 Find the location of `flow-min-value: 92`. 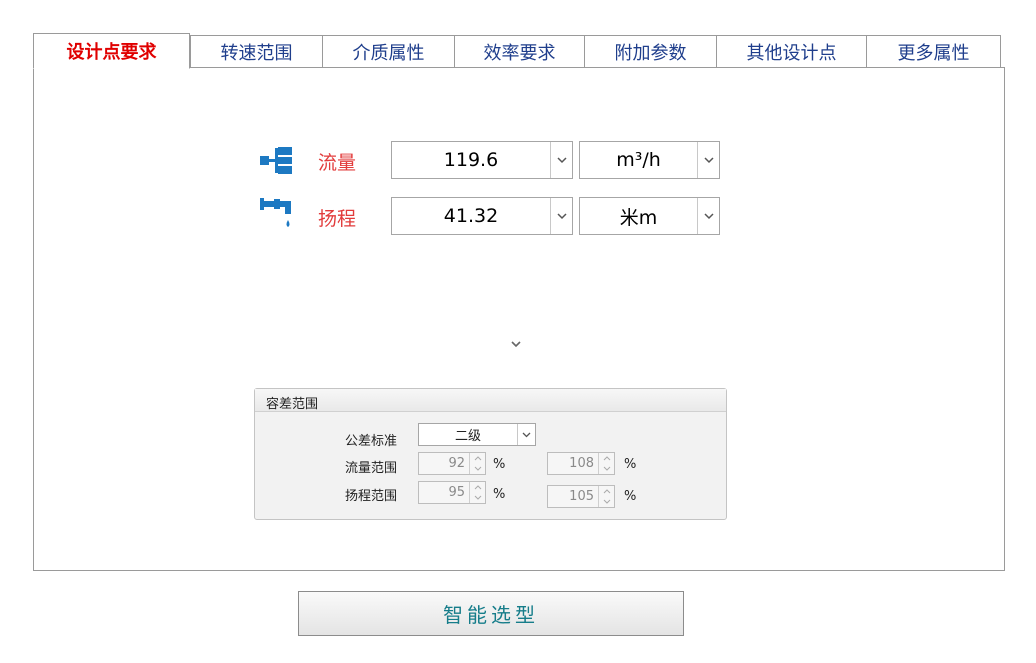

flow-min-value: 92 is located at coordinates (444, 463).